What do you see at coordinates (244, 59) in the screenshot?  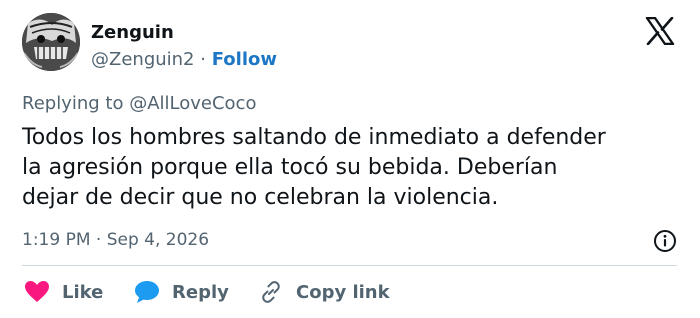 I see `follow-button: Follow` at bounding box center [244, 59].